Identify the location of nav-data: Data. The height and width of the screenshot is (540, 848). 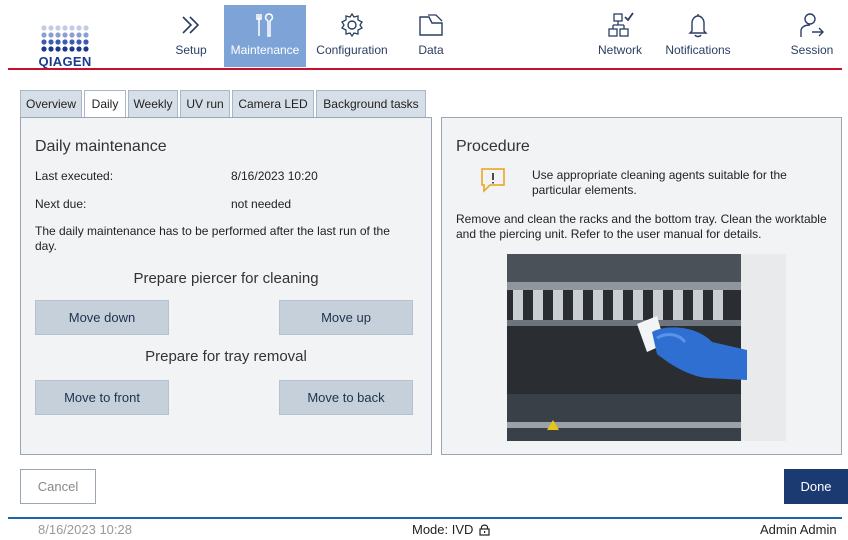
(431, 36).